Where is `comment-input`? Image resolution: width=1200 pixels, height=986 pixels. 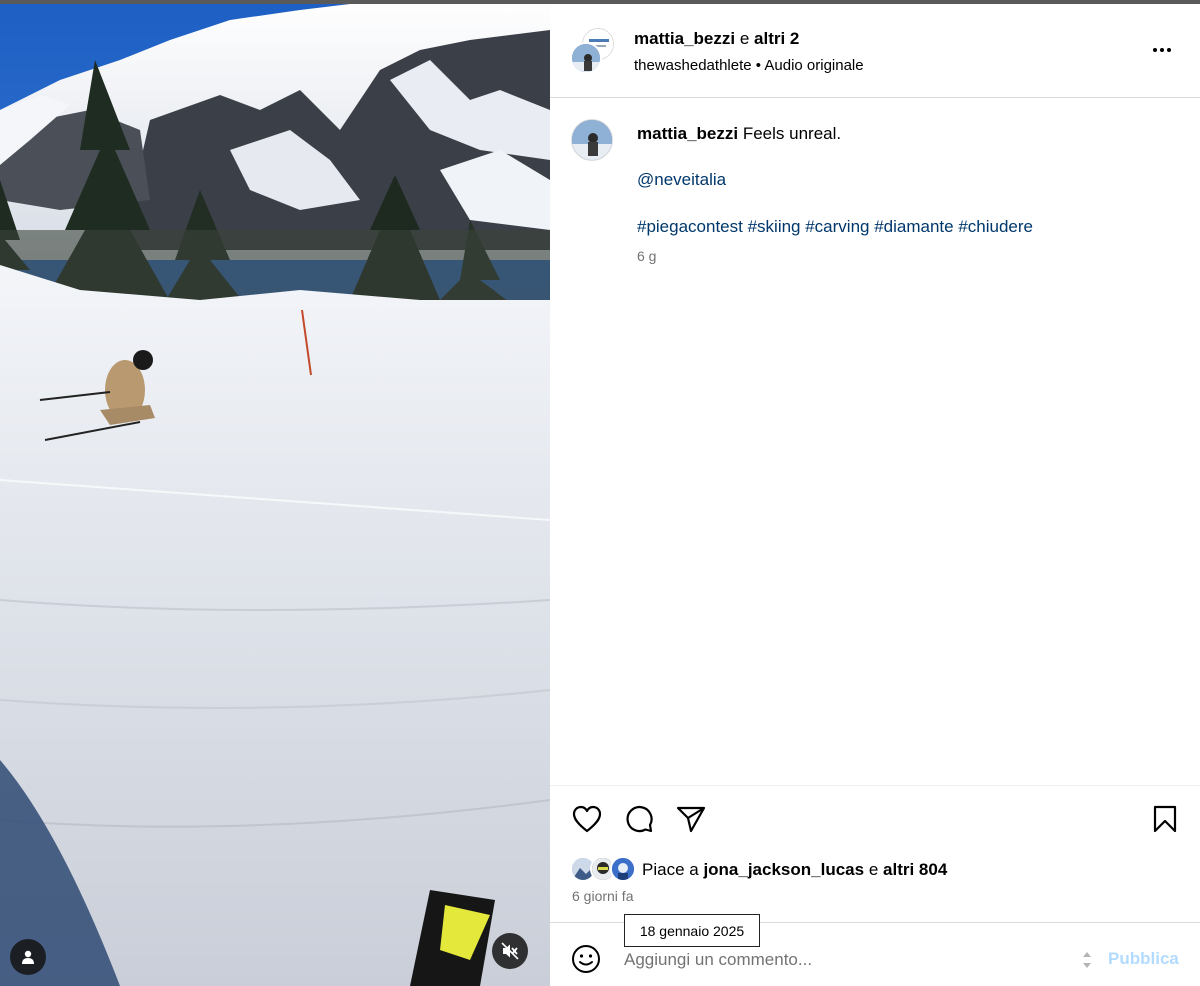 comment-input is located at coordinates (844, 960).